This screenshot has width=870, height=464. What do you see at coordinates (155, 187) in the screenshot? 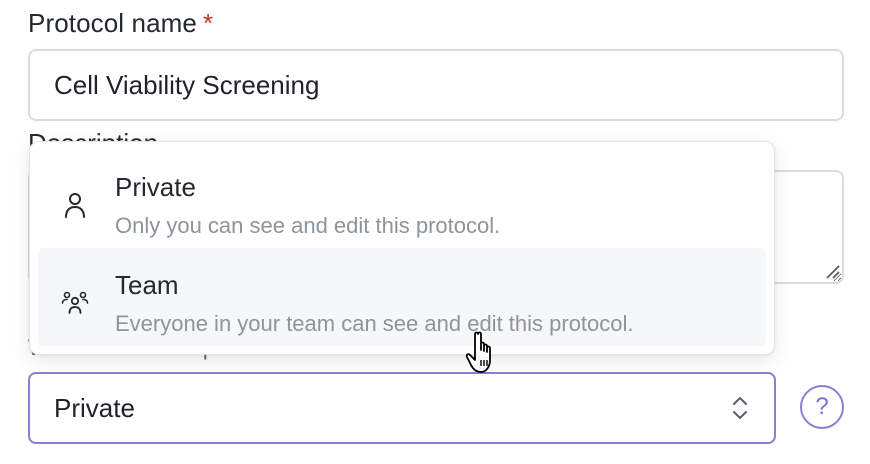
I see `option-private-title: Private` at bounding box center [155, 187].